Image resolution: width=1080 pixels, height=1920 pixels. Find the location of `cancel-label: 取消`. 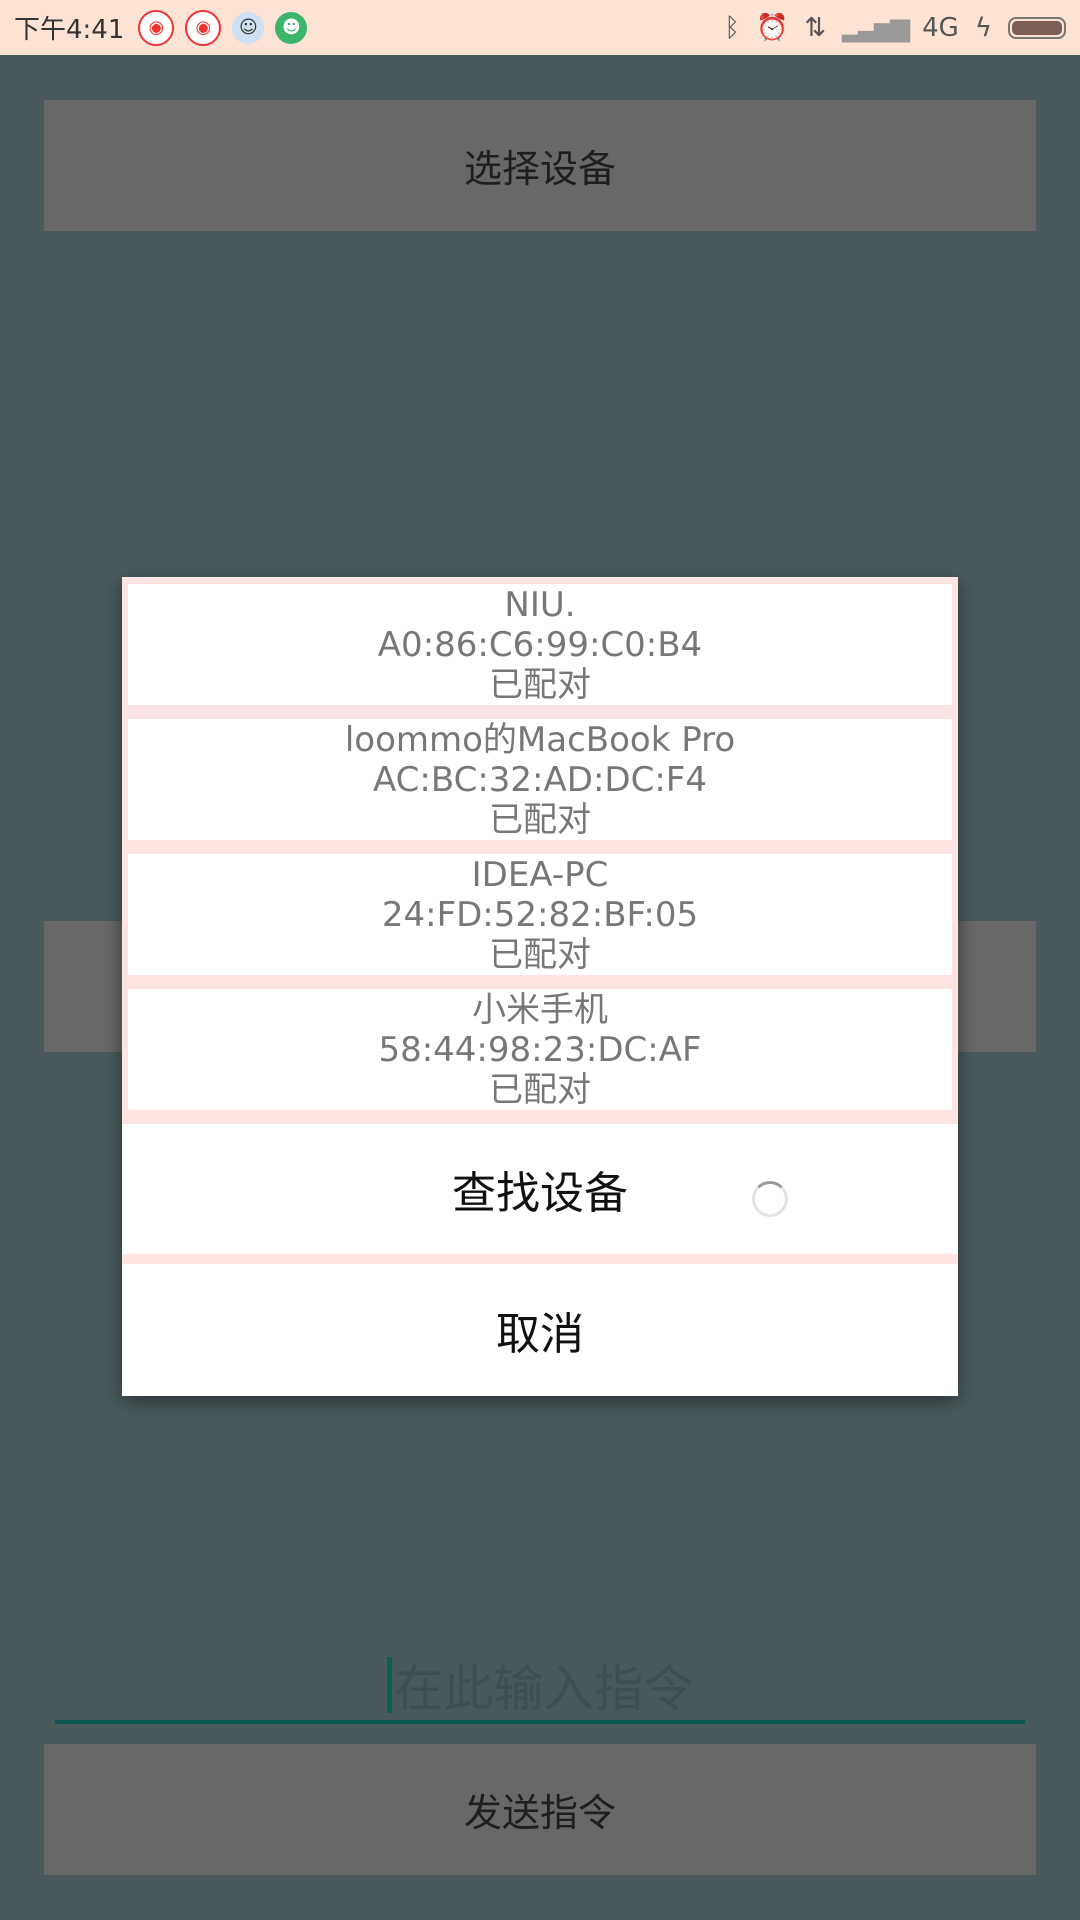

cancel-label: 取消 is located at coordinates (540, 1334).